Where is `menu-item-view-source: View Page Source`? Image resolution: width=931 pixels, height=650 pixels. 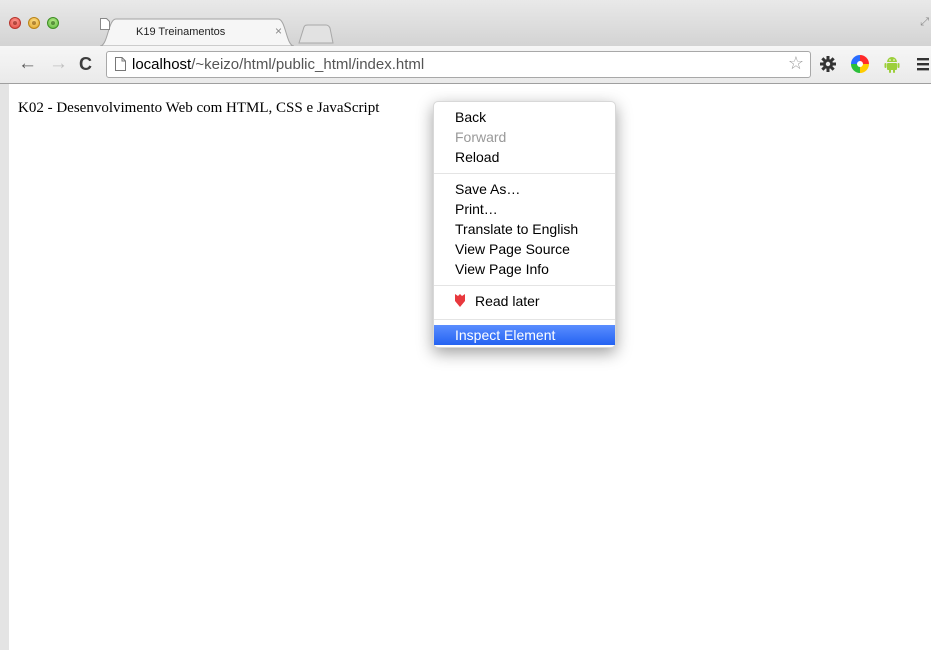
menu-item-view-source: View Page Source is located at coordinates (524, 249).